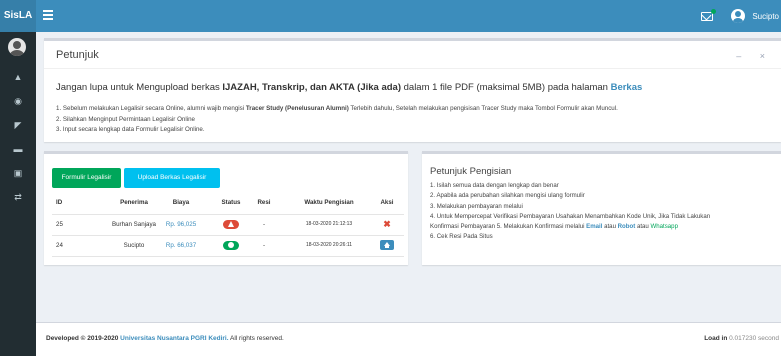 The width and height of the screenshot is (781, 356). What do you see at coordinates (476, 206) in the screenshot?
I see `list-item: 3. Melakukan pembayaran melalui` at bounding box center [476, 206].